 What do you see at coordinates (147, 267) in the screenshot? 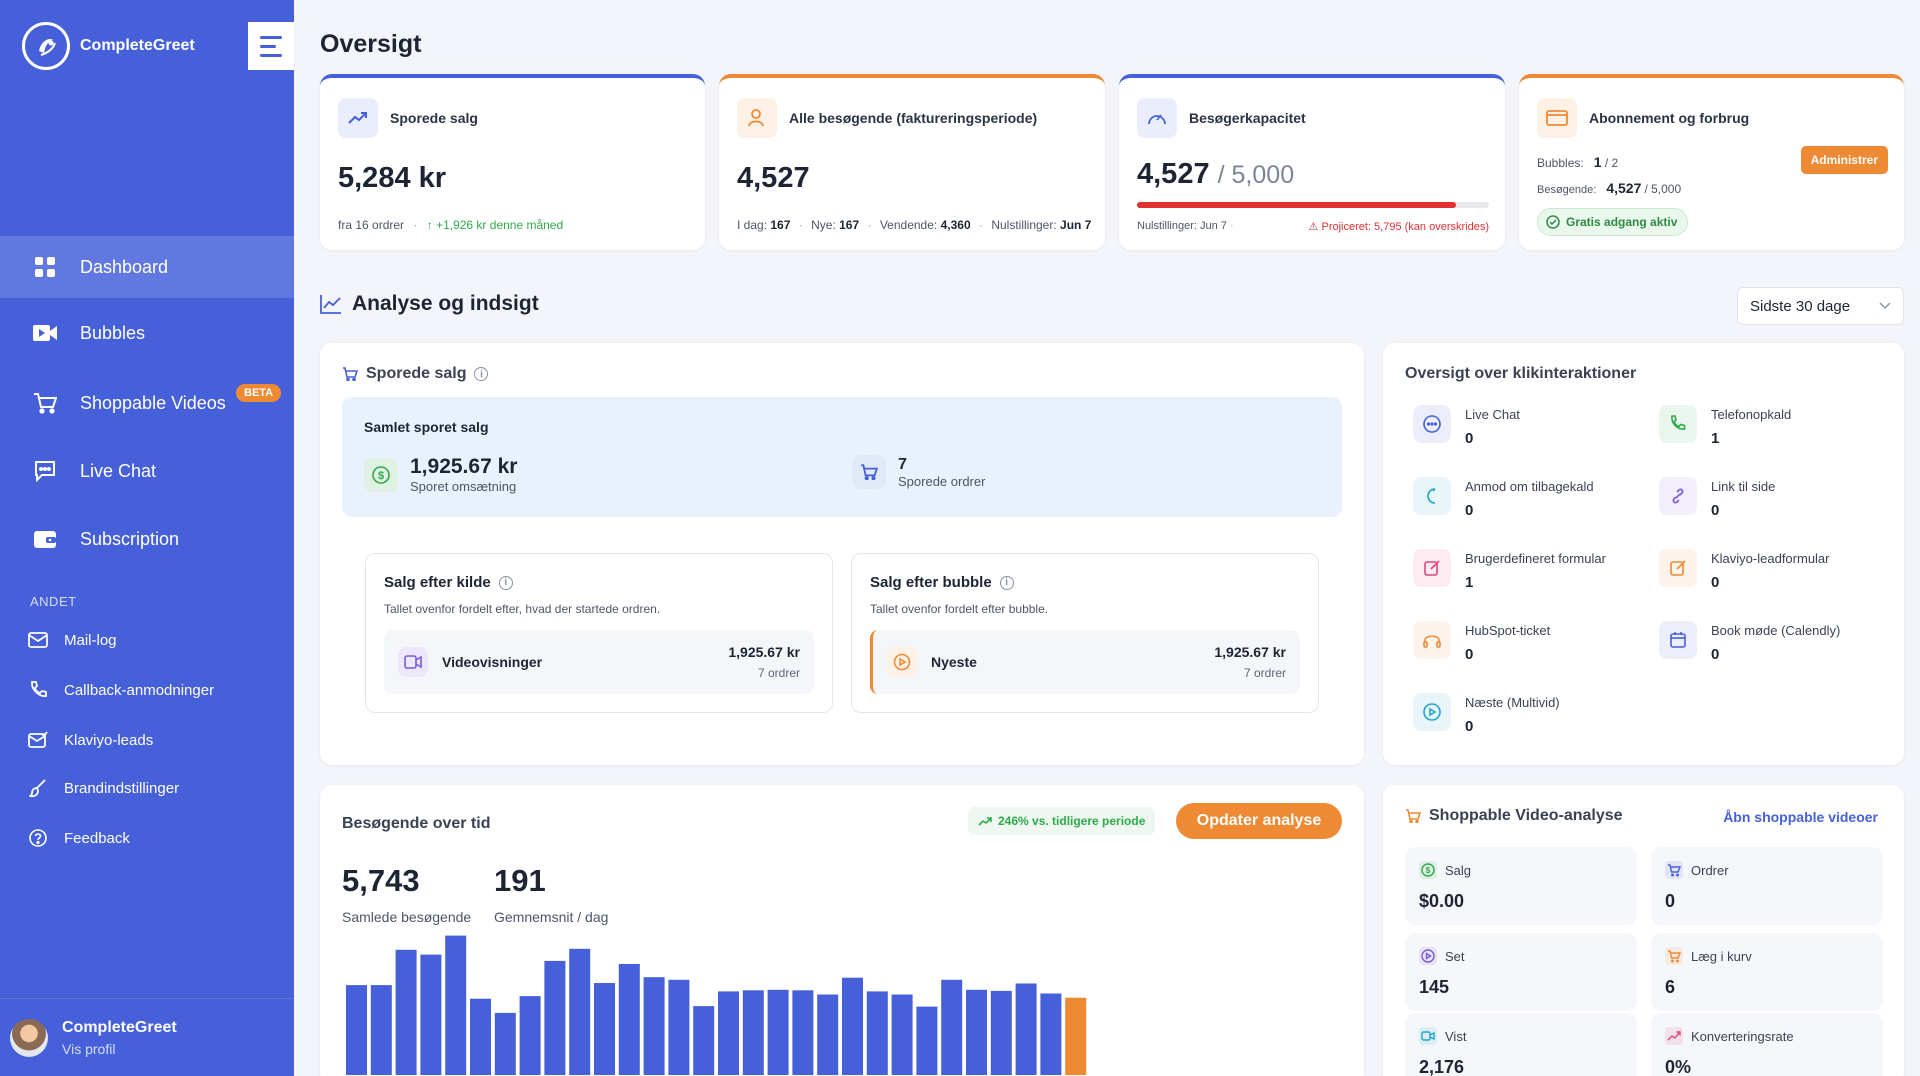
I see `nav-dashboard: Dashboard` at bounding box center [147, 267].